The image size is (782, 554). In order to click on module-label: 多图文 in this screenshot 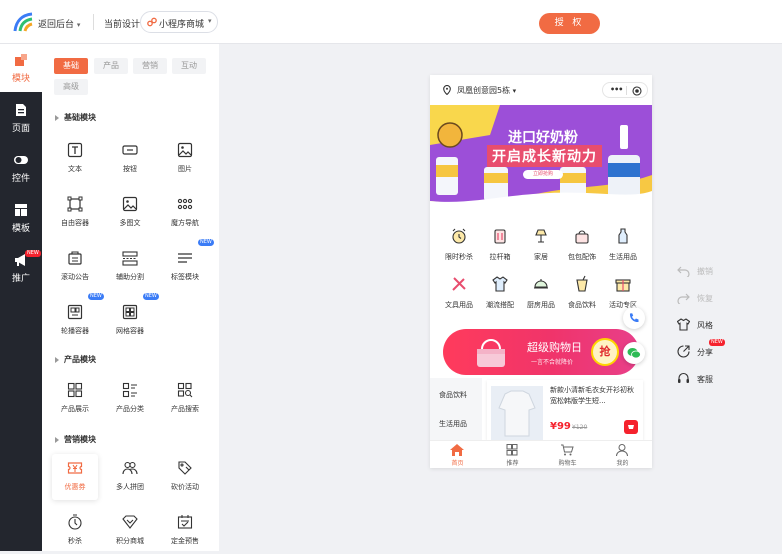, I will do `click(130, 223)`.